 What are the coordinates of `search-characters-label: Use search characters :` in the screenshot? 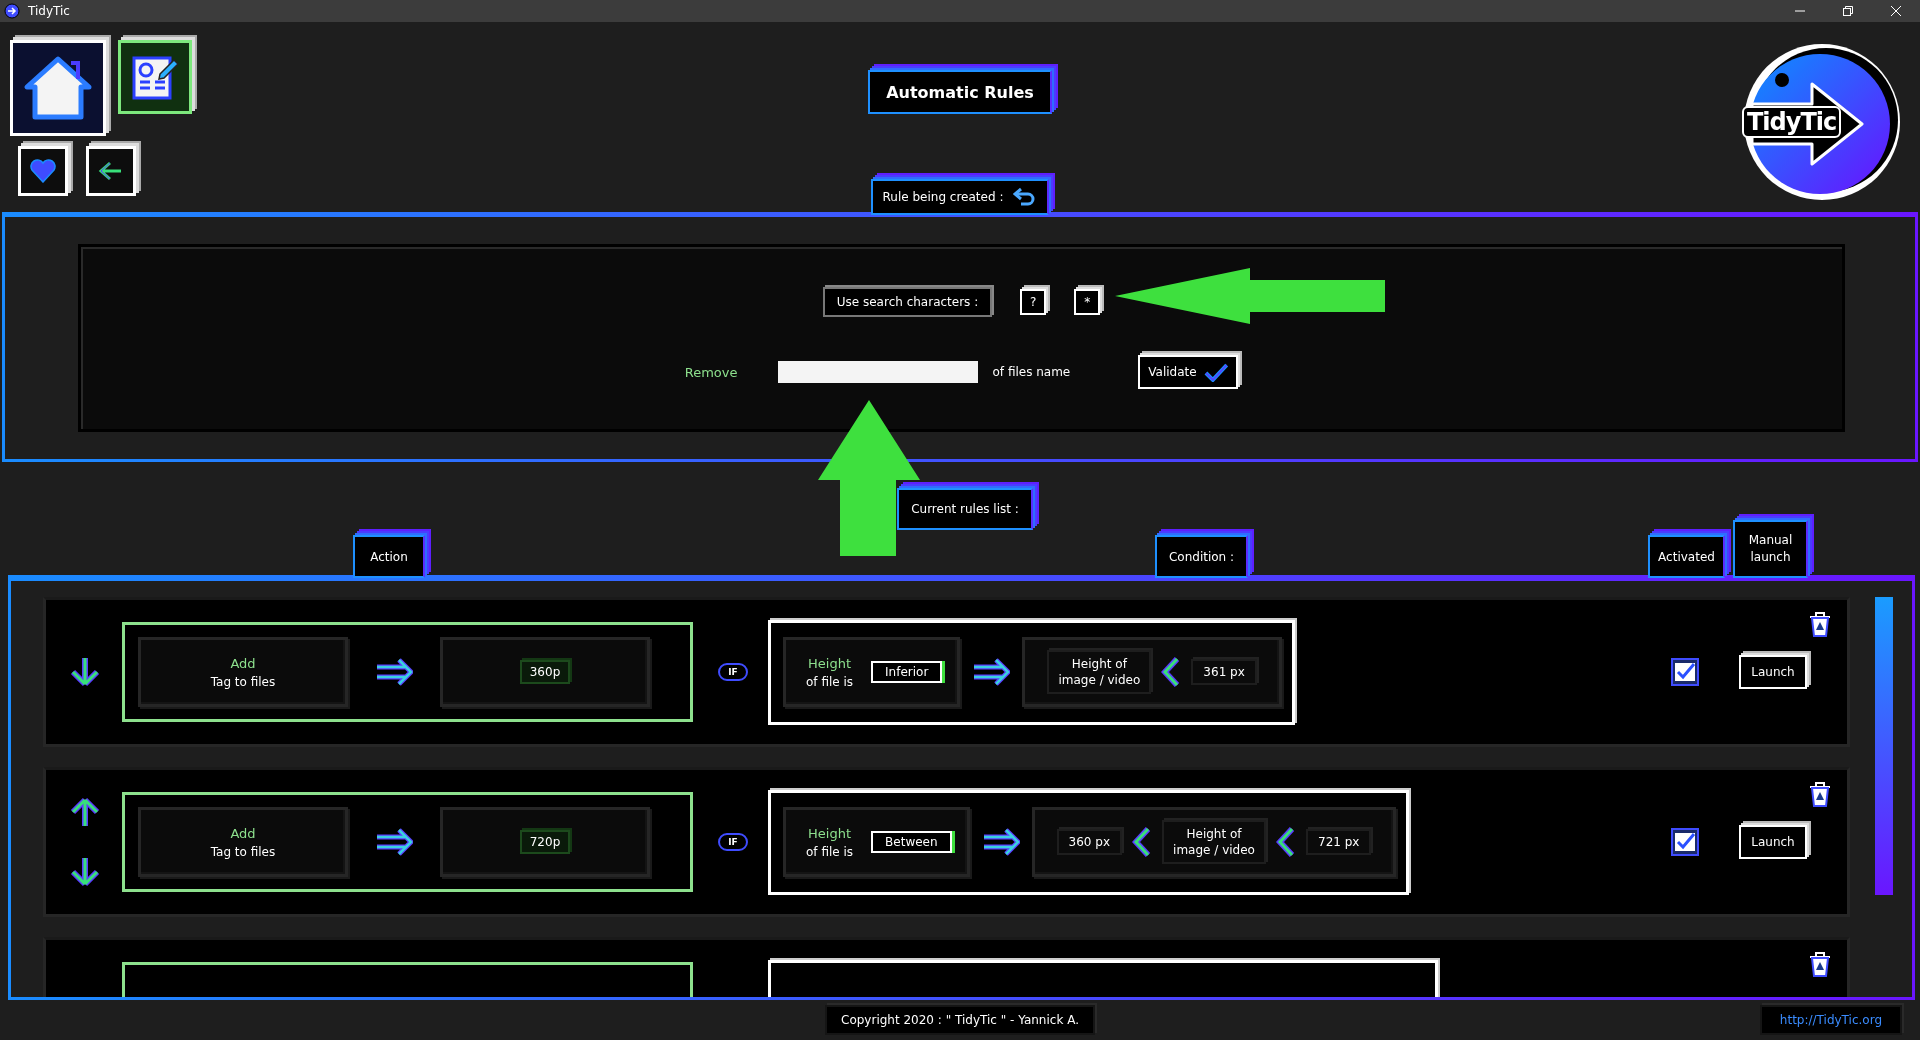 It's located at (907, 302).